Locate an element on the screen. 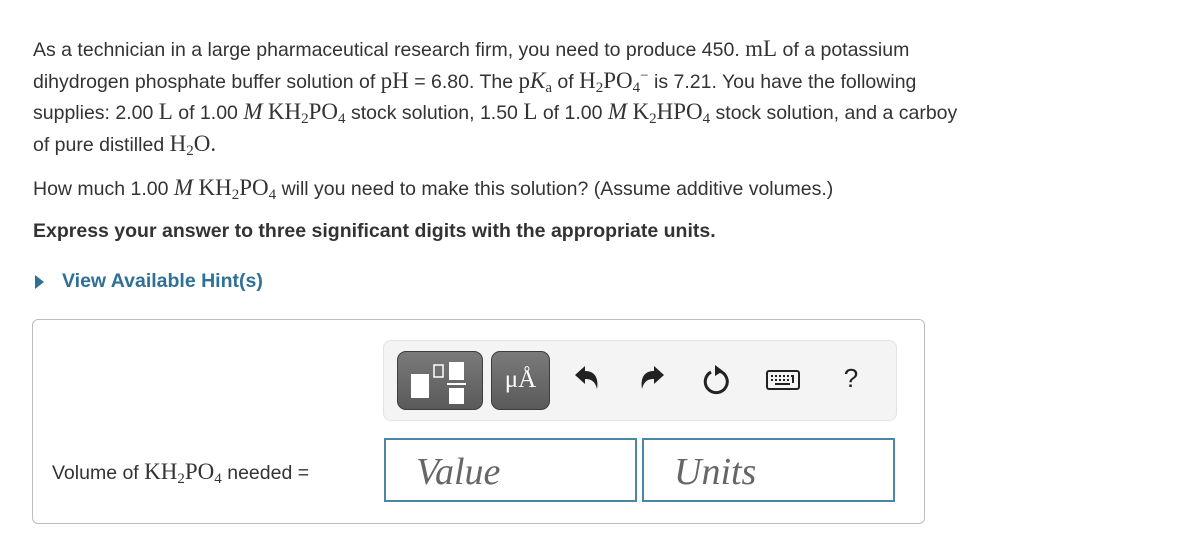 This screenshot has width=1200, height=537. pka-k: K is located at coordinates (537, 80).